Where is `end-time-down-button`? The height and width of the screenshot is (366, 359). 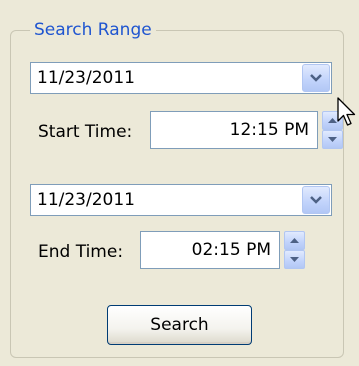
end-time-down-button is located at coordinates (294, 259).